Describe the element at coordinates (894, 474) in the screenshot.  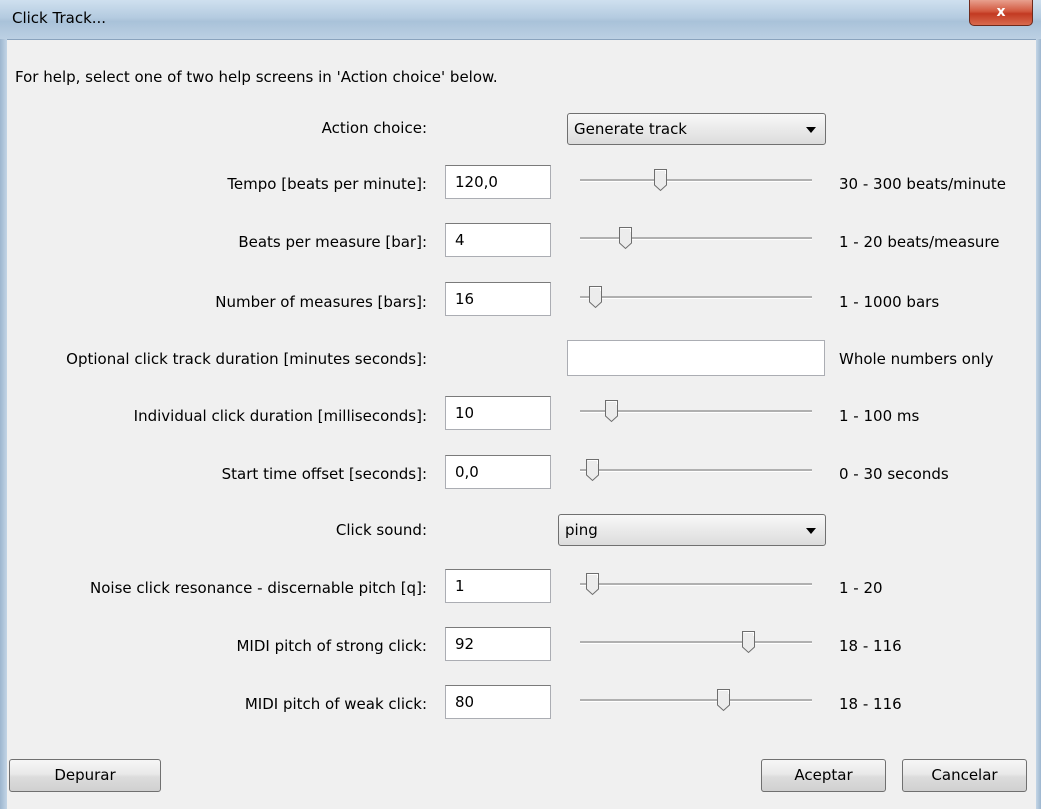
I see `start-offset-range: 0 - 30 seconds` at that location.